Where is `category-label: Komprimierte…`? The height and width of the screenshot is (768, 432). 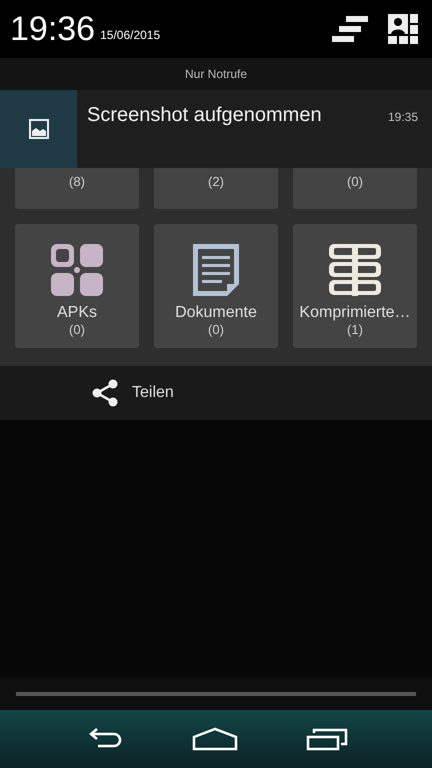
category-label: Komprimierte… is located at coordinates (355, 313).